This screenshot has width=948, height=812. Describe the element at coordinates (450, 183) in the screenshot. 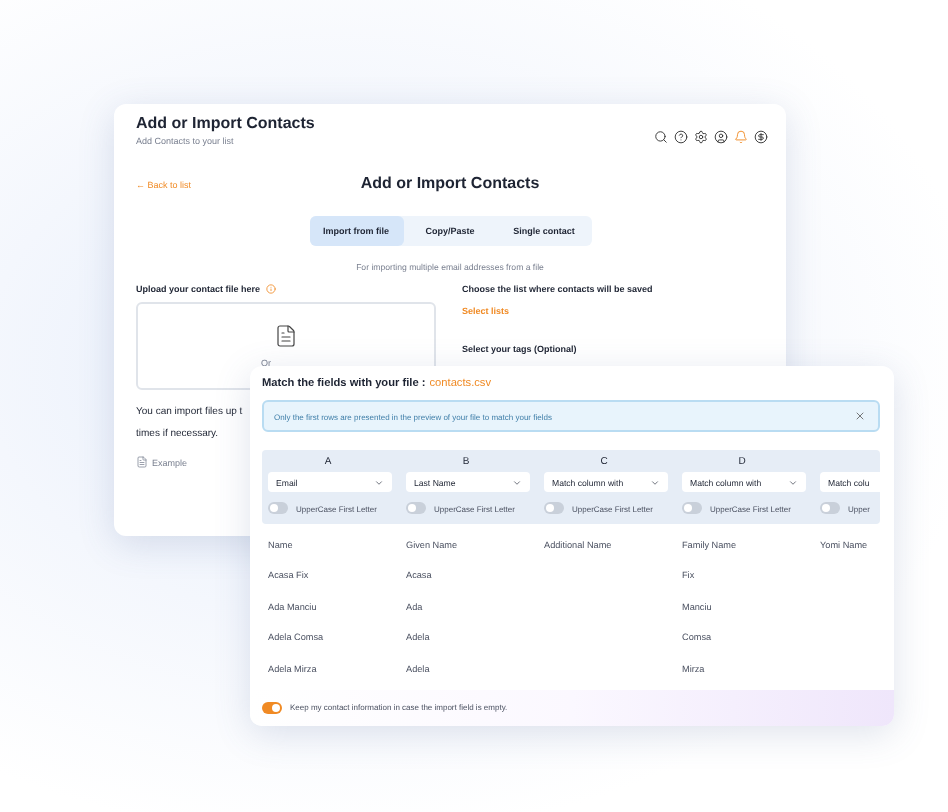

I see `section-heading: Add or Import Contacts` at that location.